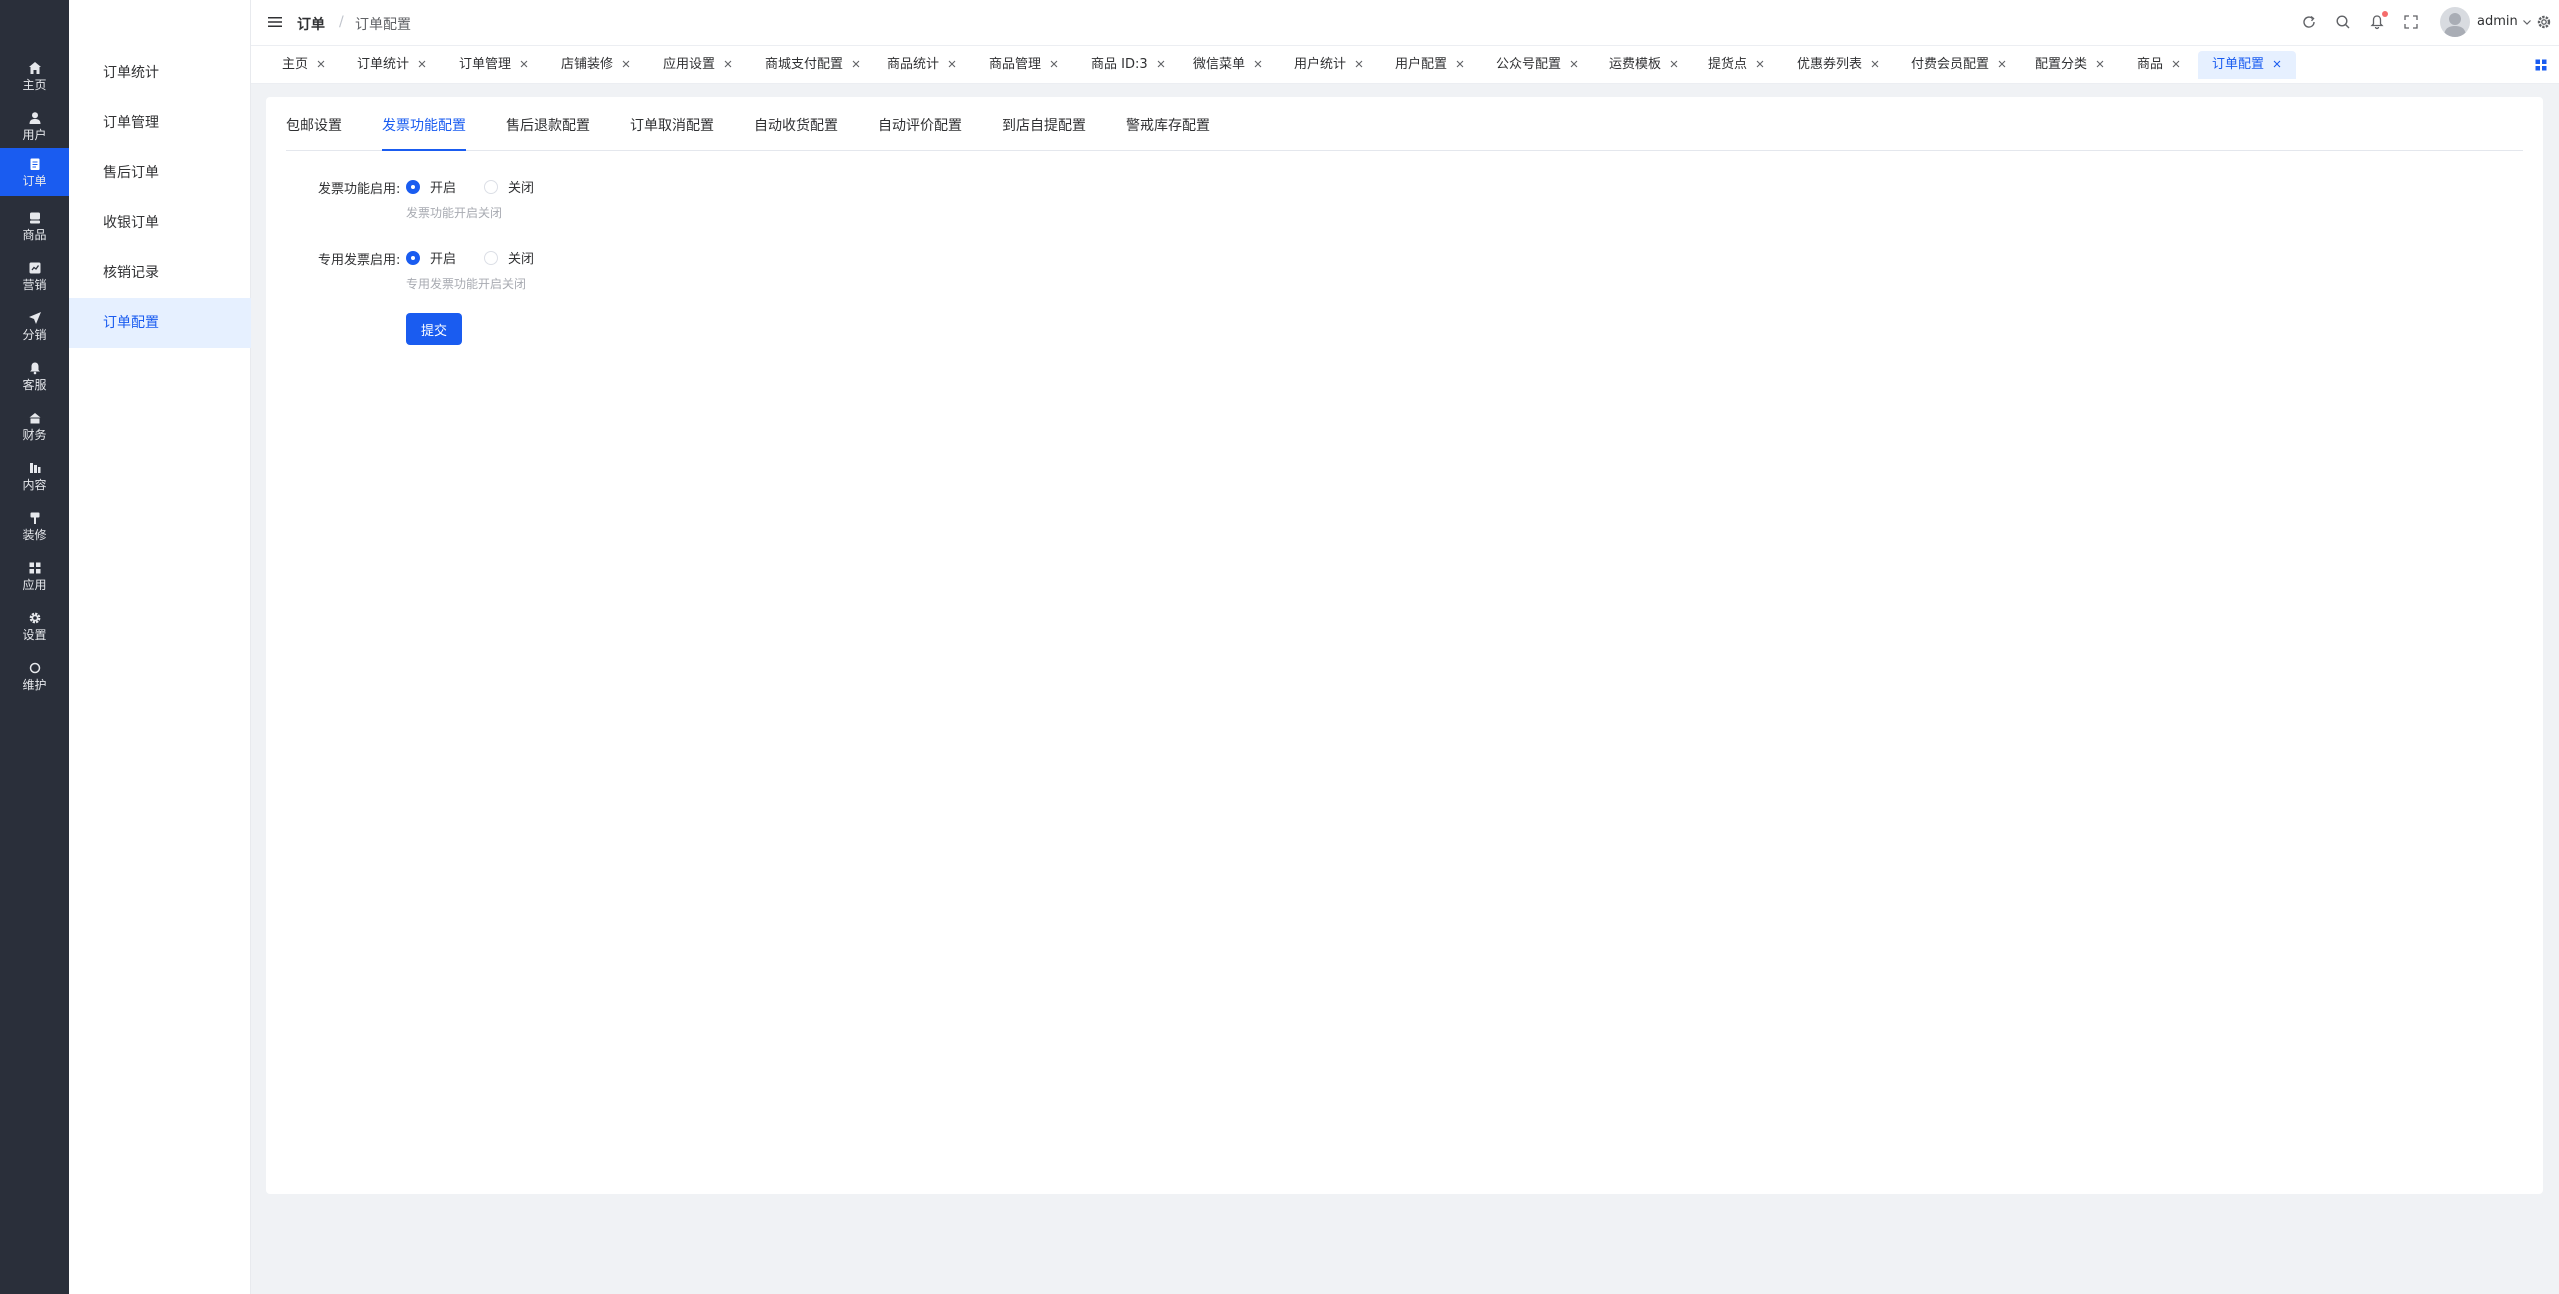 The width and height of the screenshot is (2559, 1294). I want to click on tab-label: 店铺装修, so click(587, 64).